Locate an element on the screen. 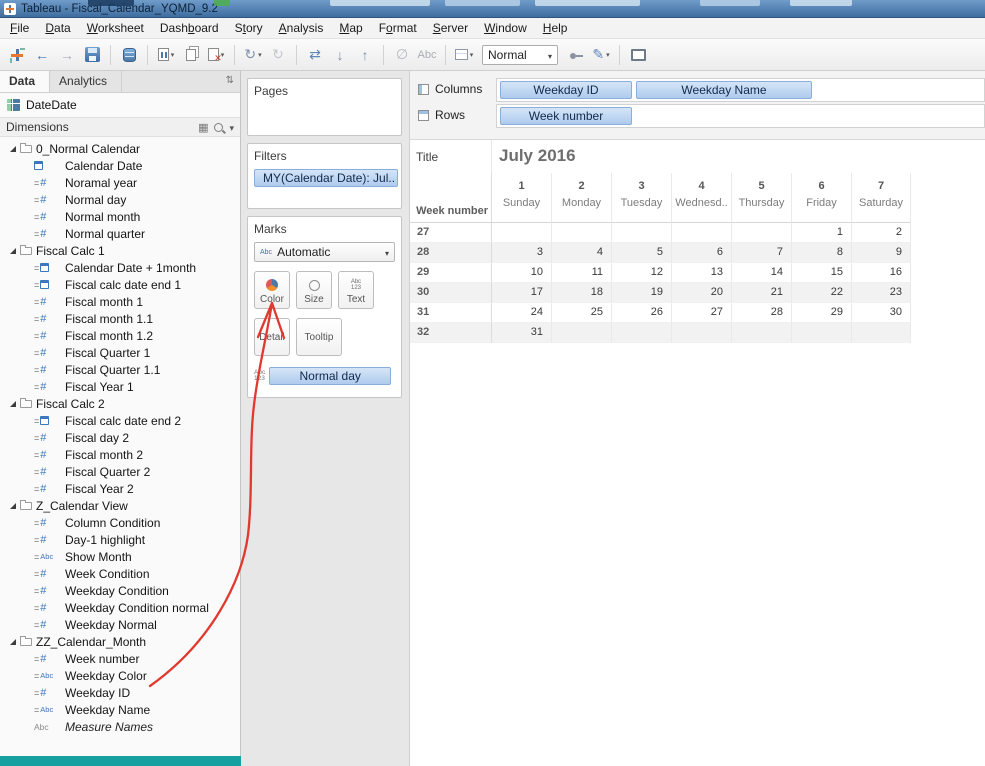  tooltip-button: Tooltip is located at coordinates (319, 337).